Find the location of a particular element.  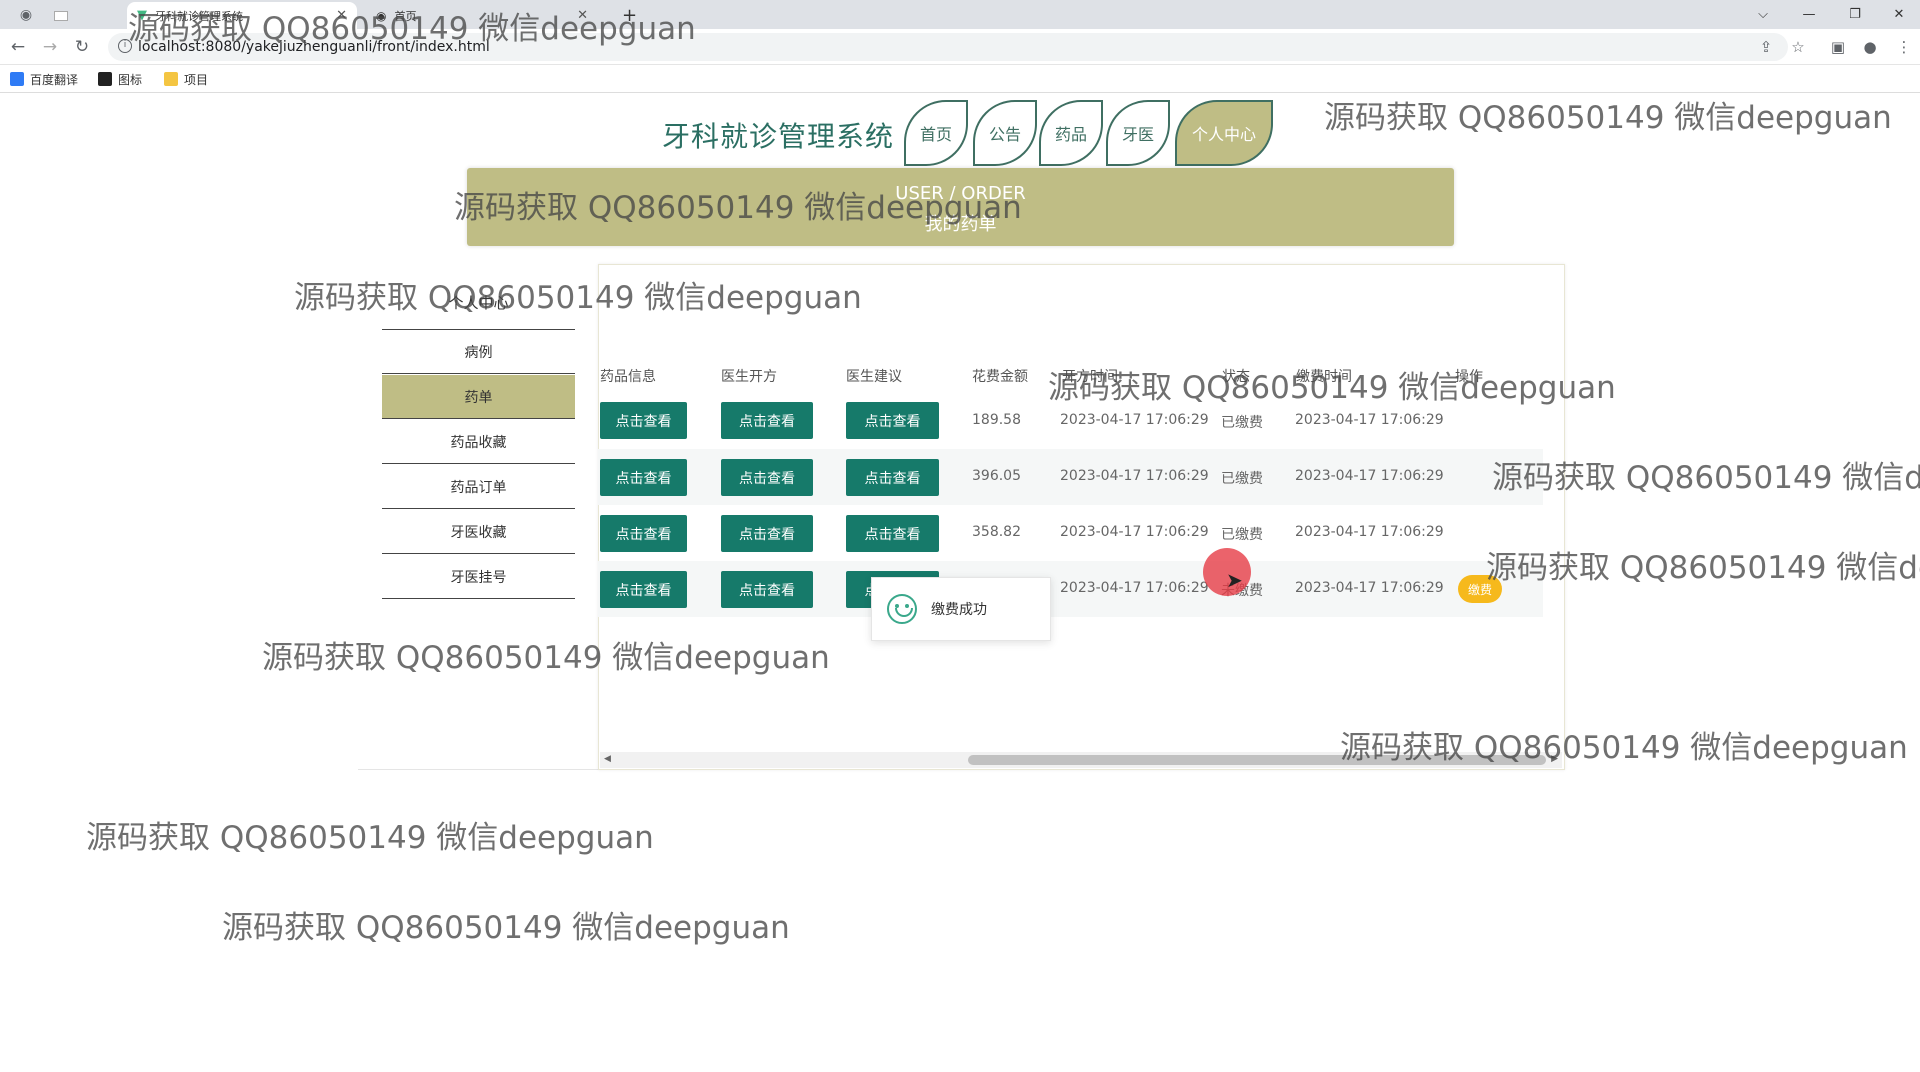

sidebar-item-medicine-orders: 药品订单 is located at coordinates (478, 487).